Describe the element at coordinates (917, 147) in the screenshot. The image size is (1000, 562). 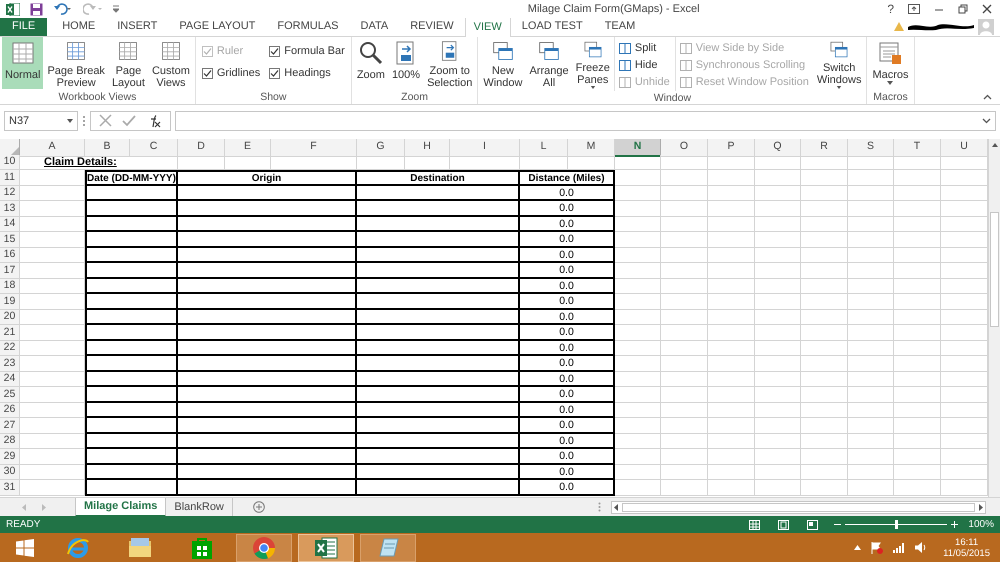
I see `column-header: T` at that location.